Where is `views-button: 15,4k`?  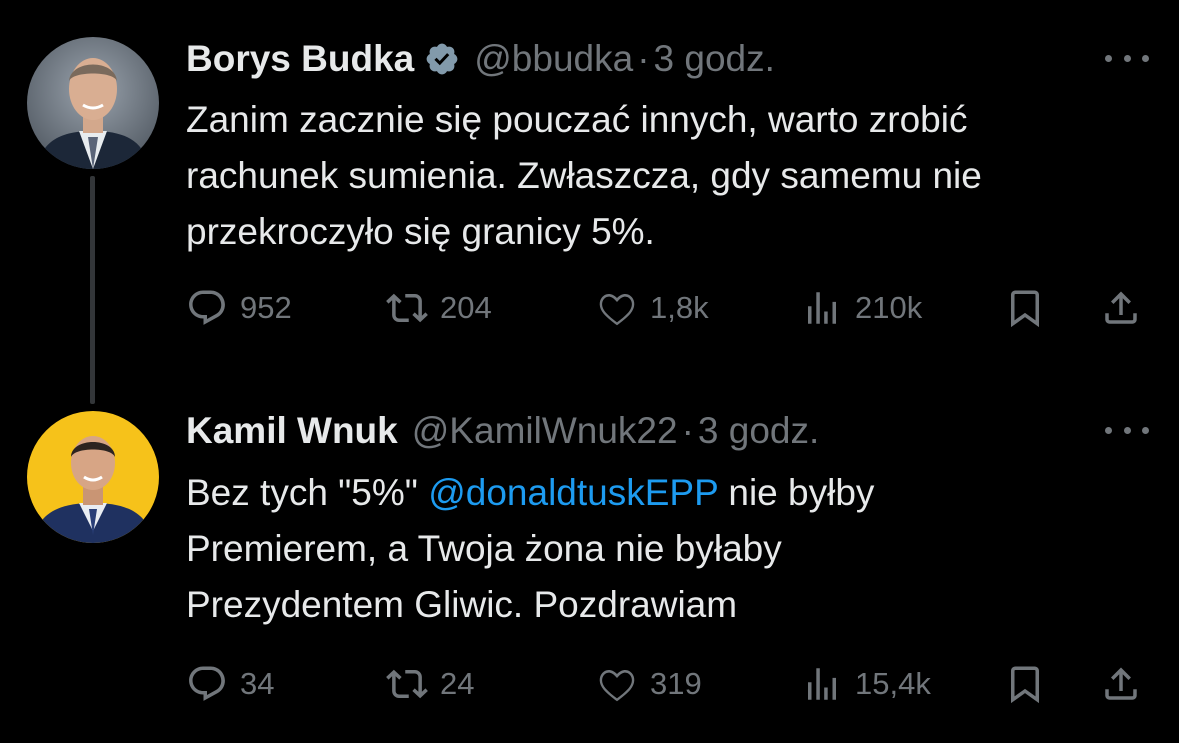
views-button: 15,4k is located at coordinates (866, 684).